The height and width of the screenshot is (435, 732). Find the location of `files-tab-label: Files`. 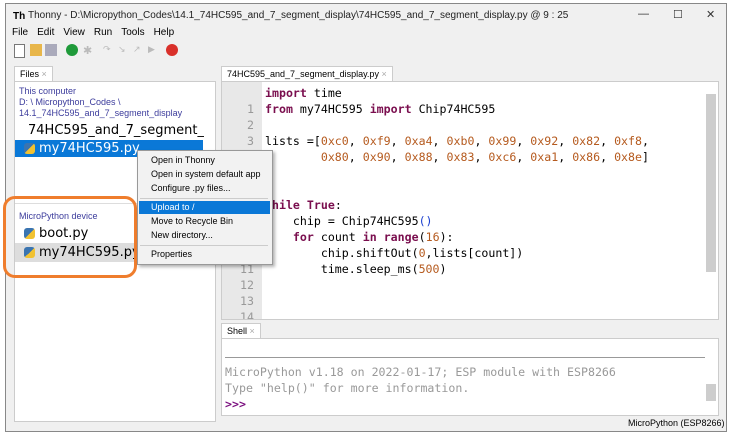

files-tab-label: Files is located at coordinates (30, 74).